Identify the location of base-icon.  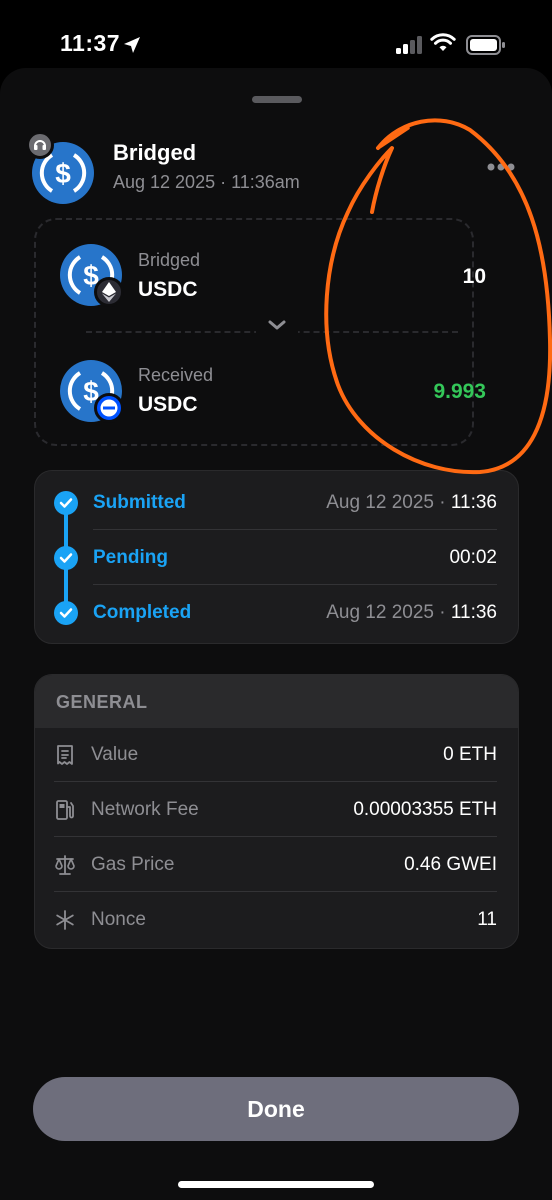
(109, 408).